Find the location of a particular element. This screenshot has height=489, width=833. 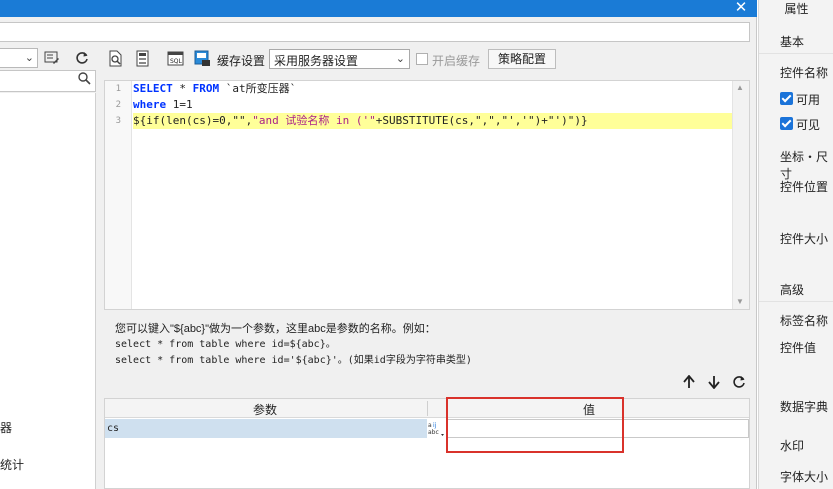

left-toolbar: ⌄ is located at coordinates (50, 58).